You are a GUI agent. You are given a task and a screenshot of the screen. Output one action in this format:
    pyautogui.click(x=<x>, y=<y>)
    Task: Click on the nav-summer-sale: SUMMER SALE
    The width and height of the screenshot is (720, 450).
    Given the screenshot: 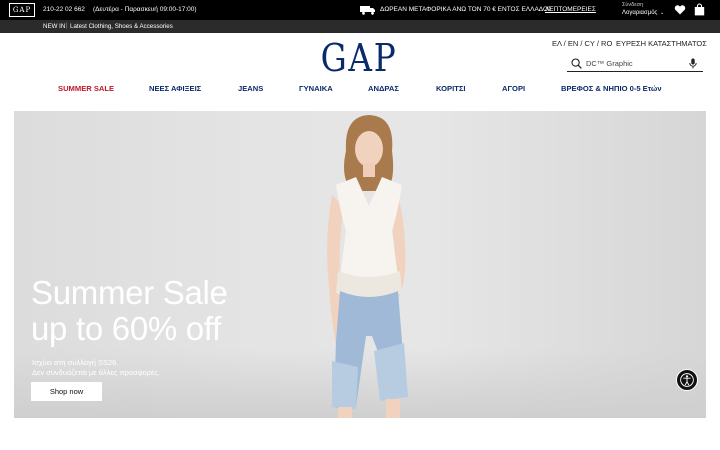 What is the action you would take?
    pyautogui.click(x=86, y=88)
    